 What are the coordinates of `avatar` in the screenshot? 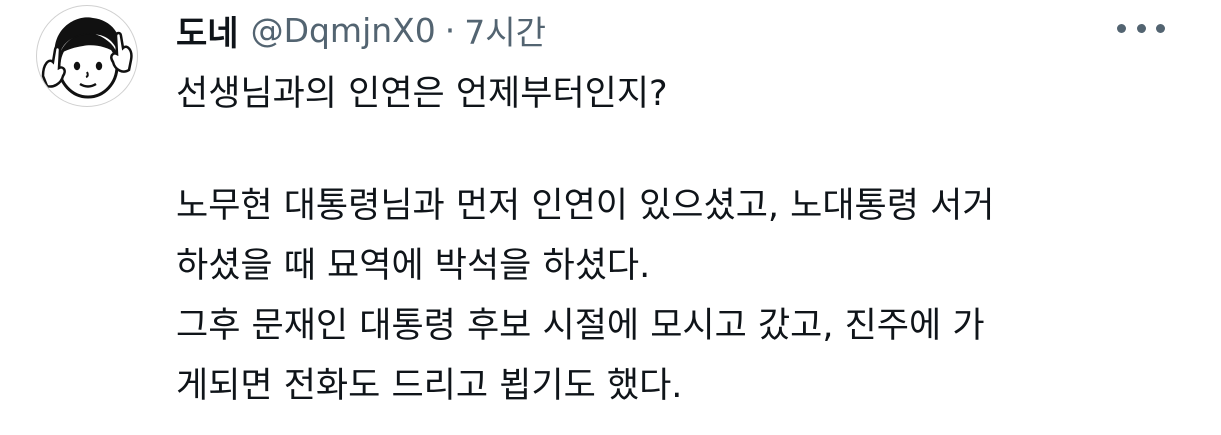 It's located at (87, 56).